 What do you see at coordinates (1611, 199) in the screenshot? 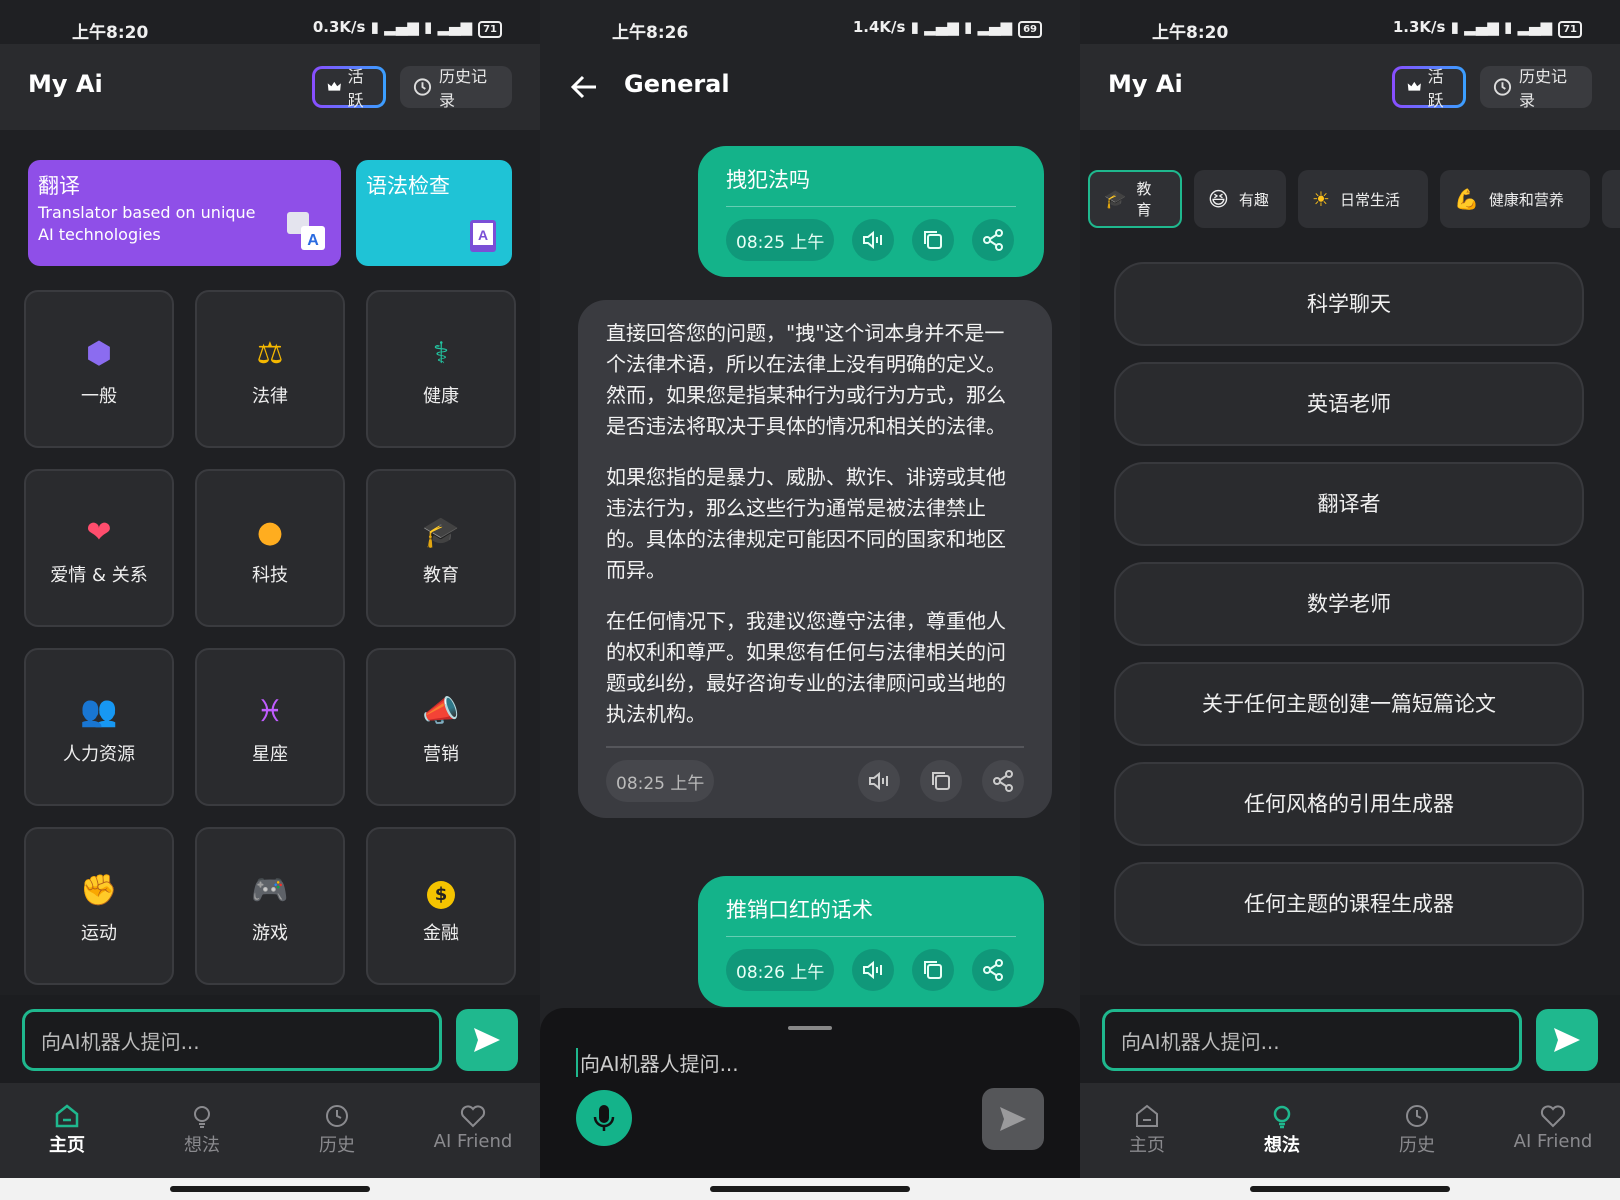
I see `chip-more` at bounding box center [1611, 199].